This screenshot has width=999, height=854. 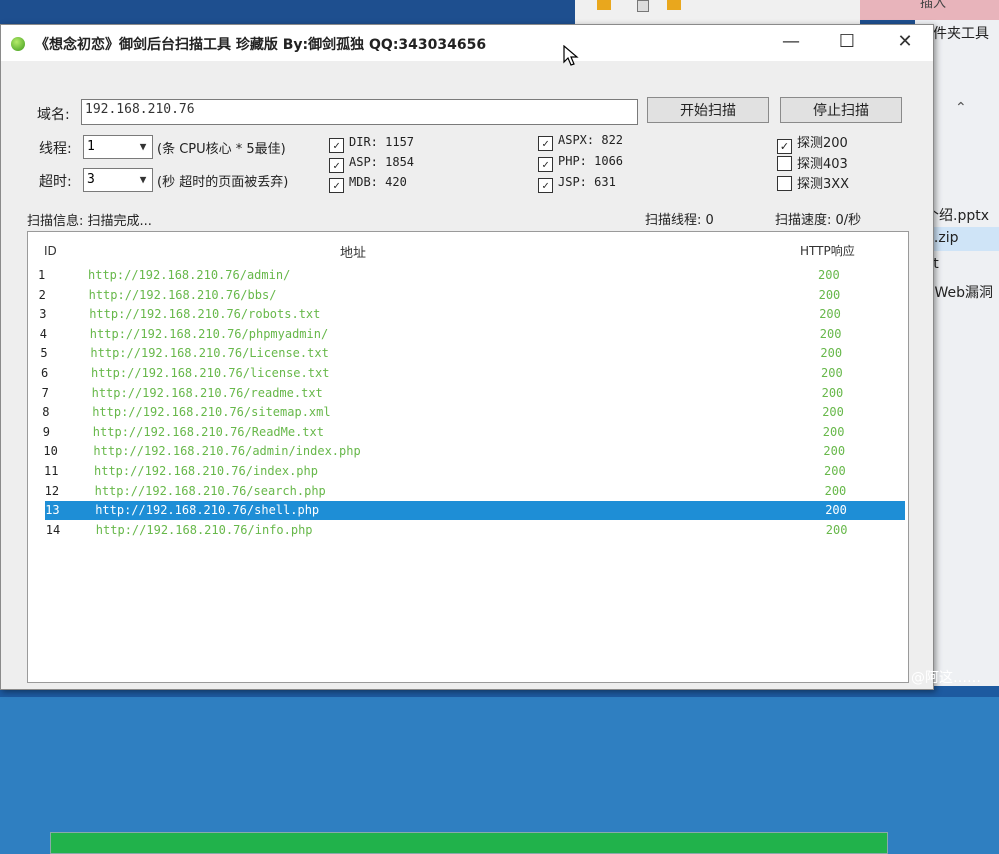 What do you see at coordinates (118, 180) in the screenshot?
I see `timeout-select: 3 ▼` at bounding box center [118, 180].